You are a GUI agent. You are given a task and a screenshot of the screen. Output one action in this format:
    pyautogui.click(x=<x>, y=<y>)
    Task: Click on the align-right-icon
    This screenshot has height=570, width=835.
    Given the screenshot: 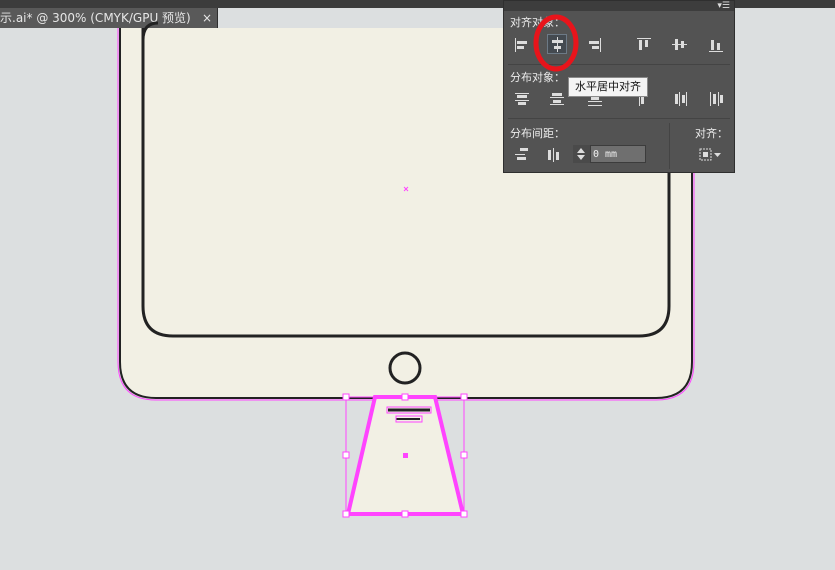 What is the action you would take?
    pyautogui.click(x=595, y=45)
    